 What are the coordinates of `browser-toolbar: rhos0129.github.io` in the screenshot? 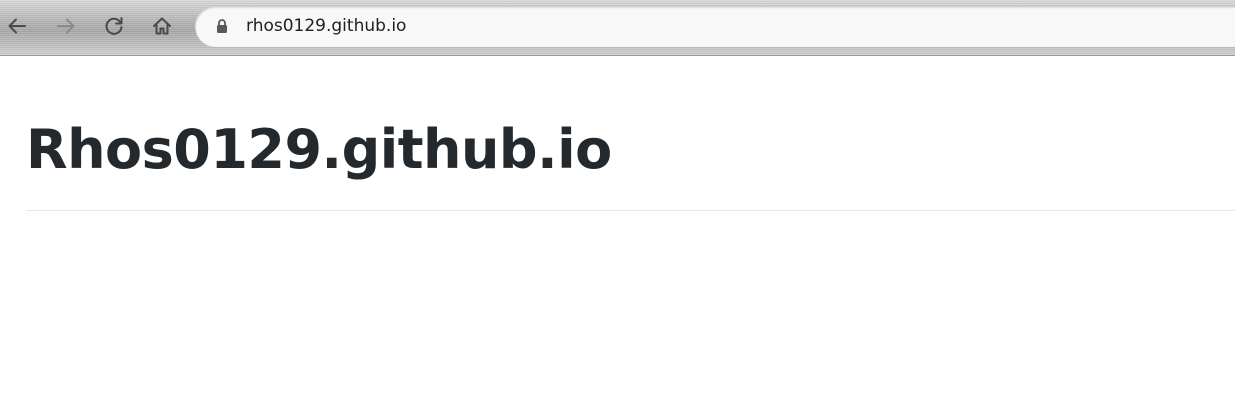 It's located at (617, 28).